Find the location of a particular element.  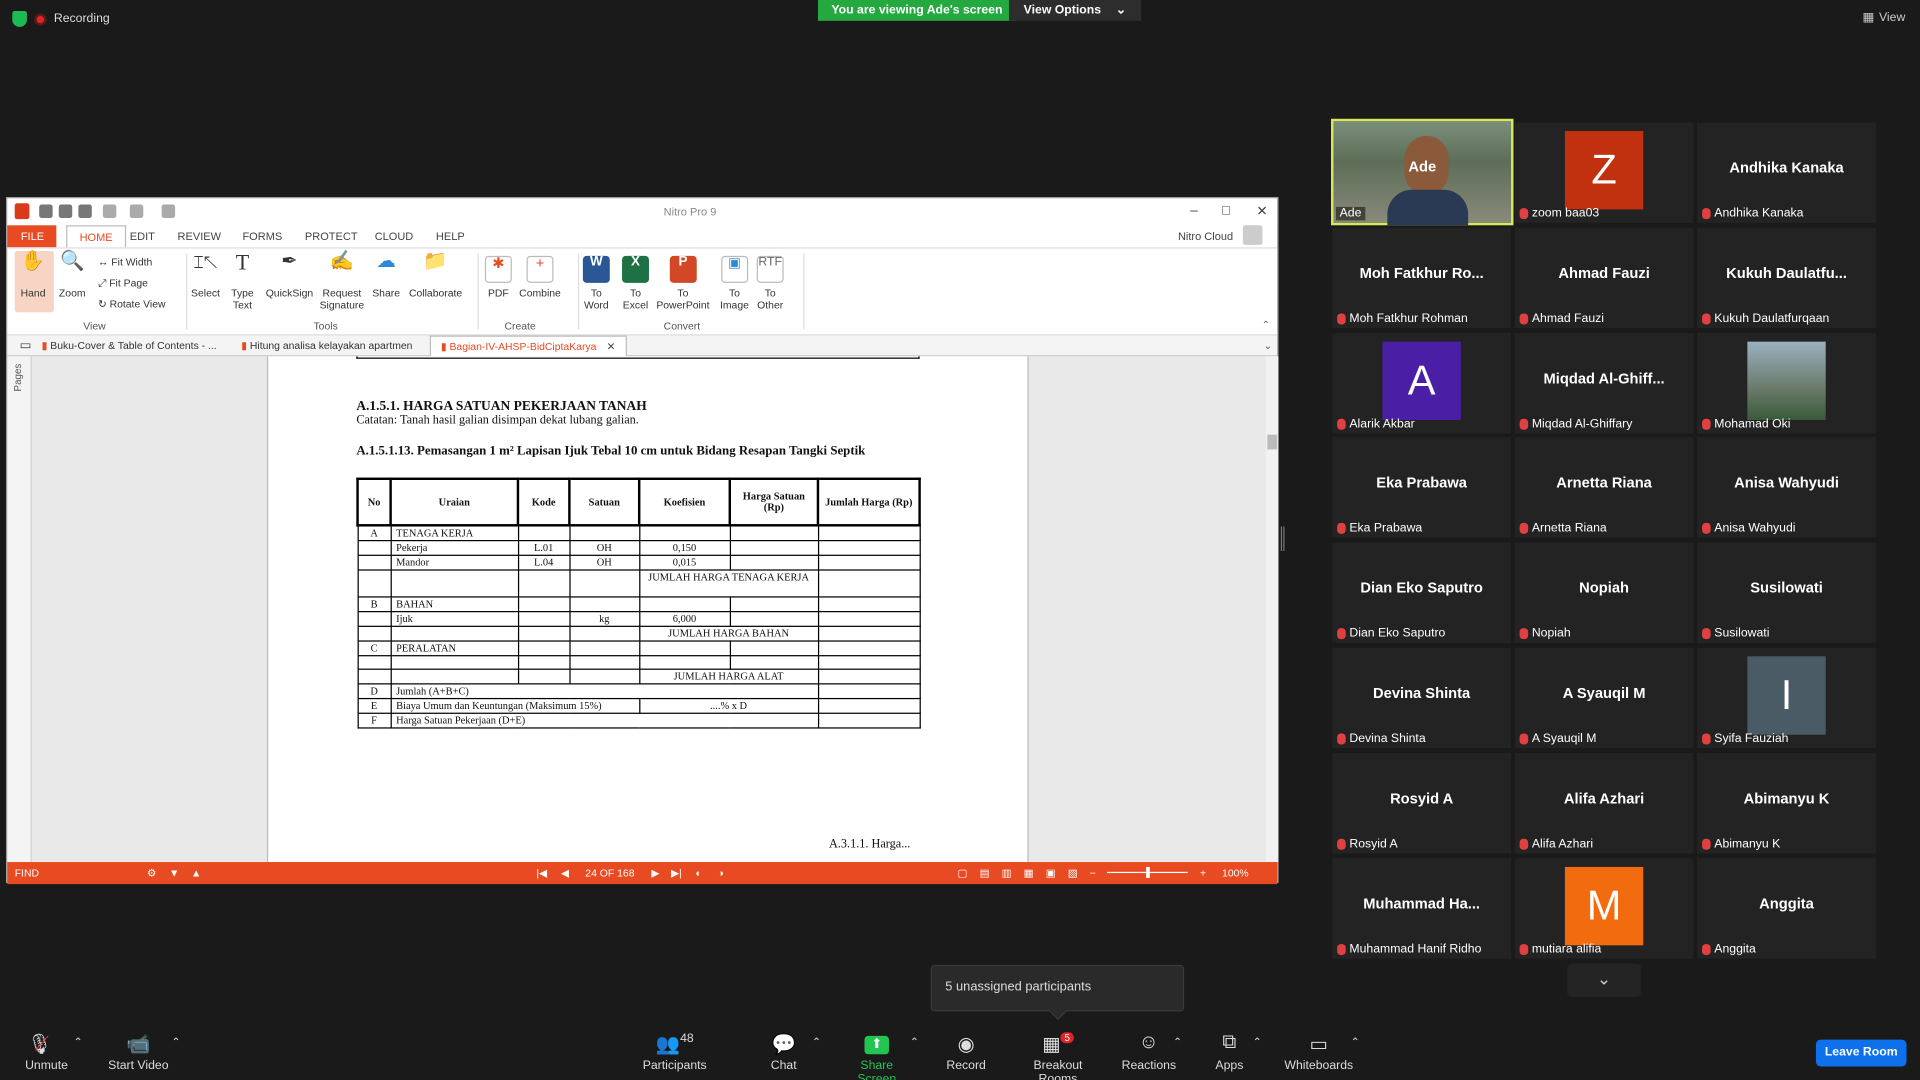

apps-button: ⧉ Apps is located at coordinates (1229, 1052).